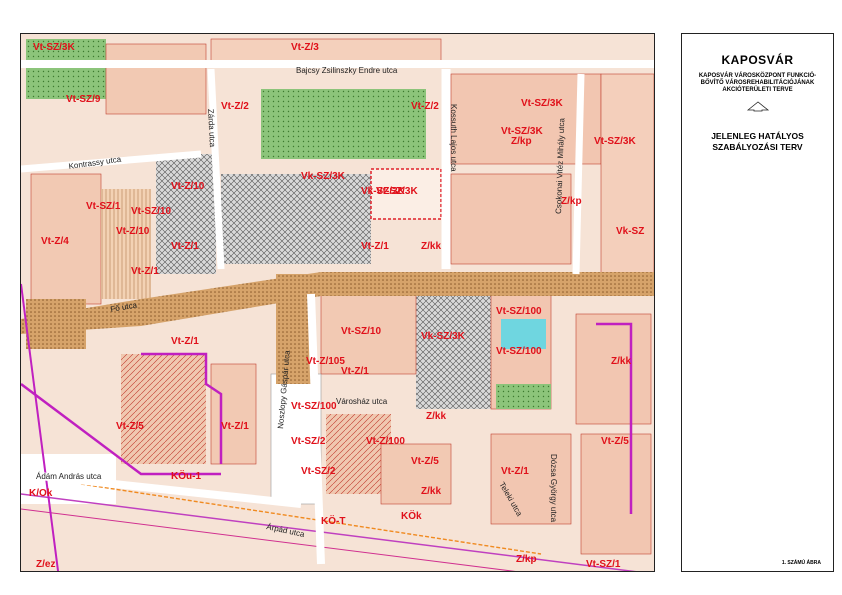  I want to click on zone-label: Z/ez, so click(45, 564).